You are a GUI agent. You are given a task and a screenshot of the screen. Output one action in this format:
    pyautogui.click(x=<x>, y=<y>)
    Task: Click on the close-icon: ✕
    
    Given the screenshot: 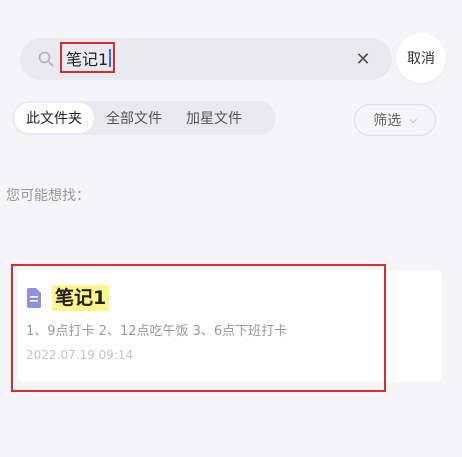 What is the action you would take?
    pyautogui.click(x=363, y=59)
    